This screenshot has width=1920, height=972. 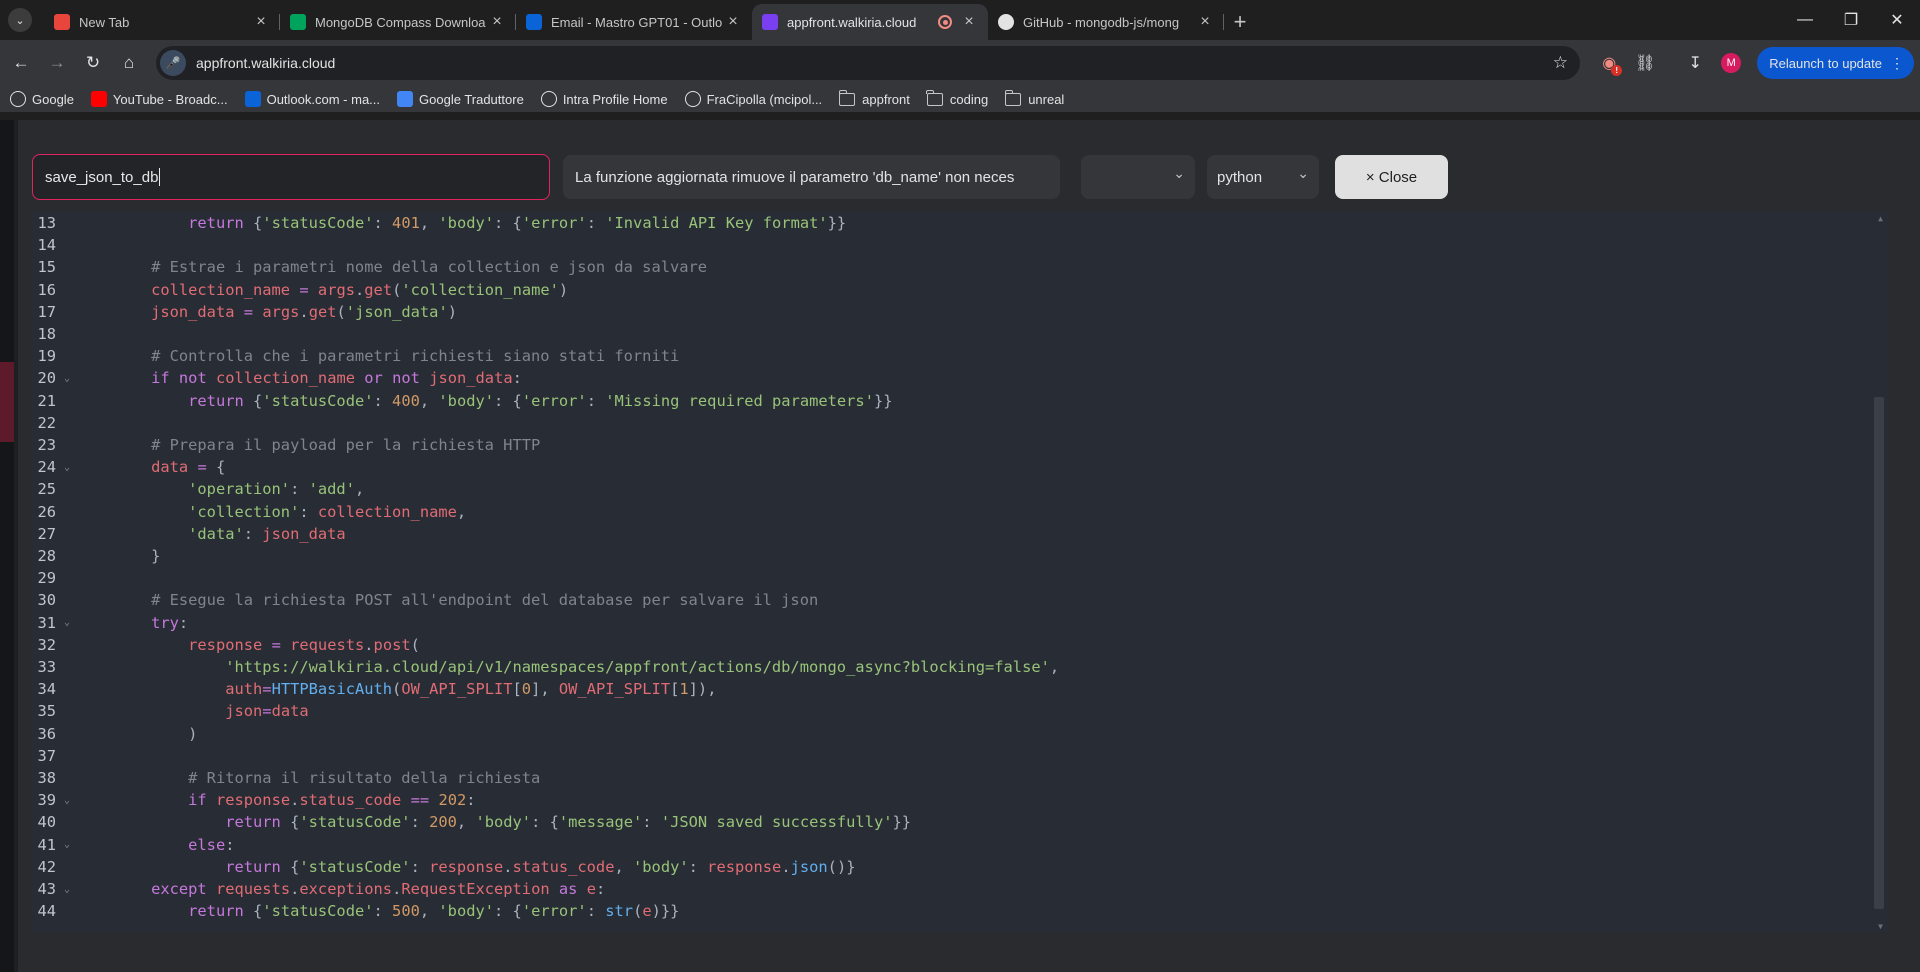 What do you see at coordinates (1879, 653) in the screenshot?
I see `scrollbar-thumb` at bounding box center [1879, 653].